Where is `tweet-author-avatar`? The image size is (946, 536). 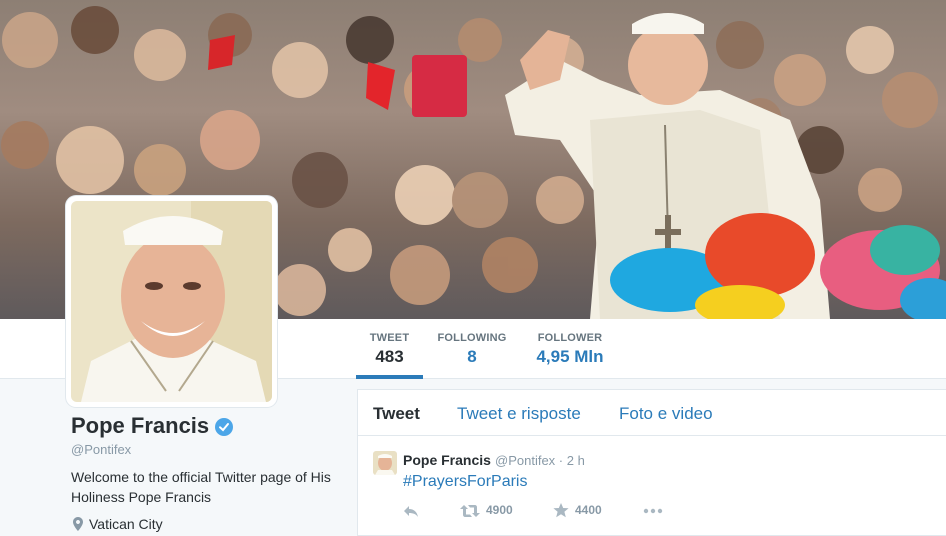 tweet-author-avatar is located at coordinates (385, 463).